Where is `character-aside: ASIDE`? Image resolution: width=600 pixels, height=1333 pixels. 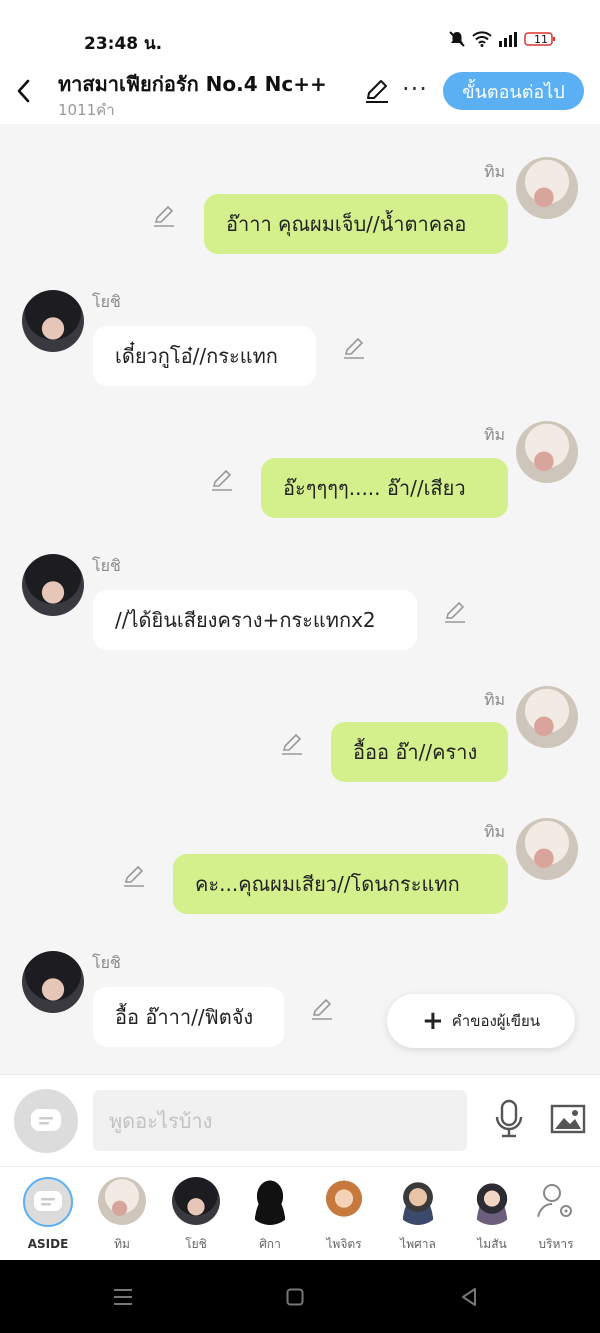 character-aside: ASIDE is located at coordinates (48, 1214).